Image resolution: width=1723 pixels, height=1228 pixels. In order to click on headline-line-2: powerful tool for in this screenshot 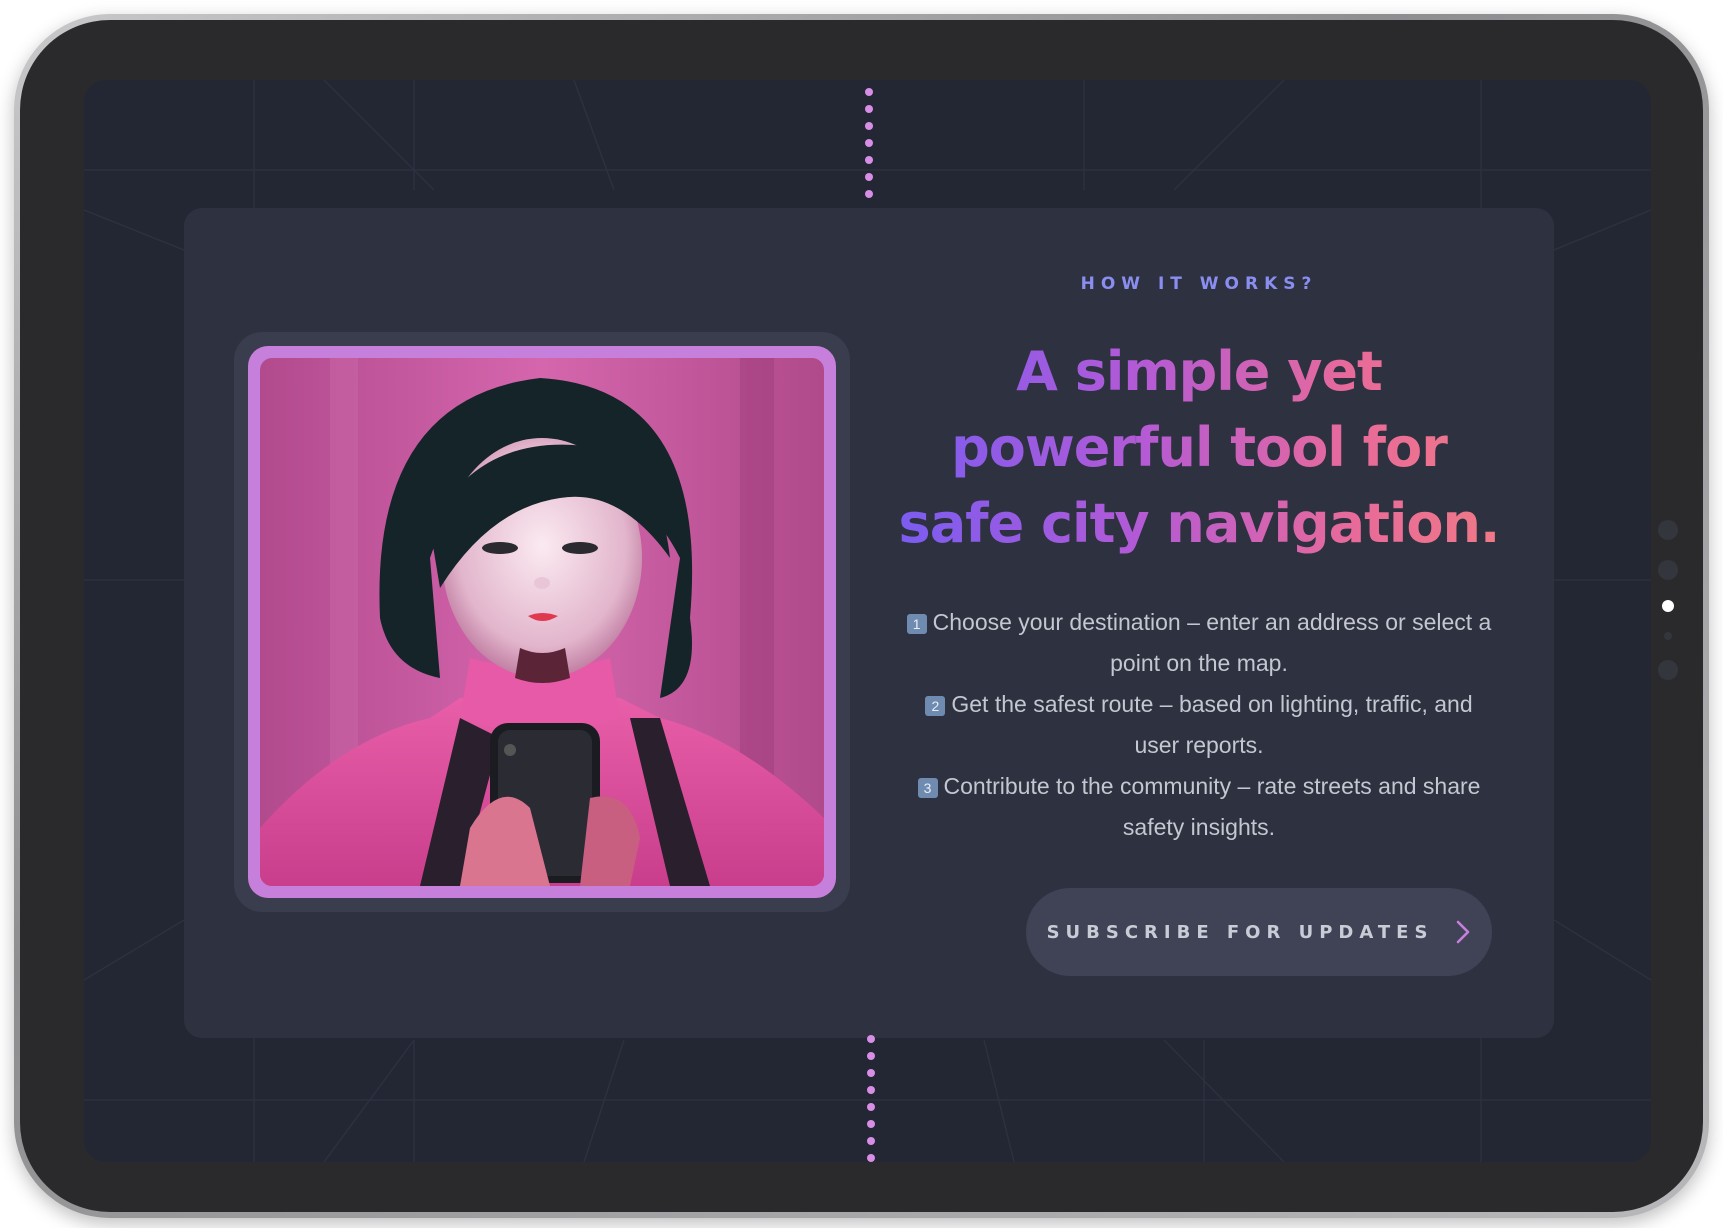, I will do `click(1199, 448)`.